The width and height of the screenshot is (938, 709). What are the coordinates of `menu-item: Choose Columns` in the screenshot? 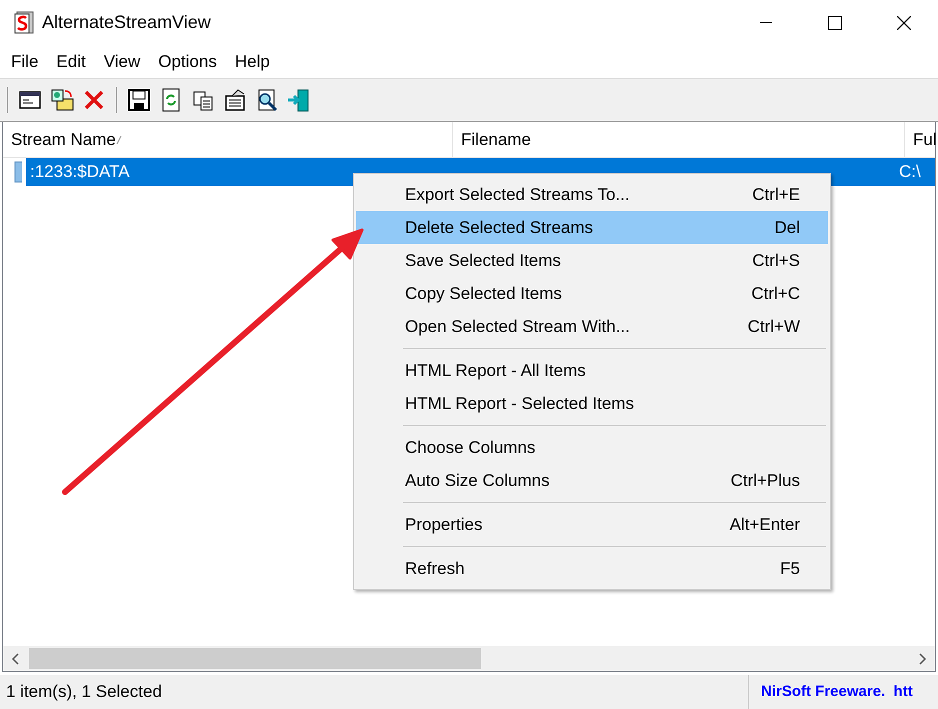 It's located at (592, 447).